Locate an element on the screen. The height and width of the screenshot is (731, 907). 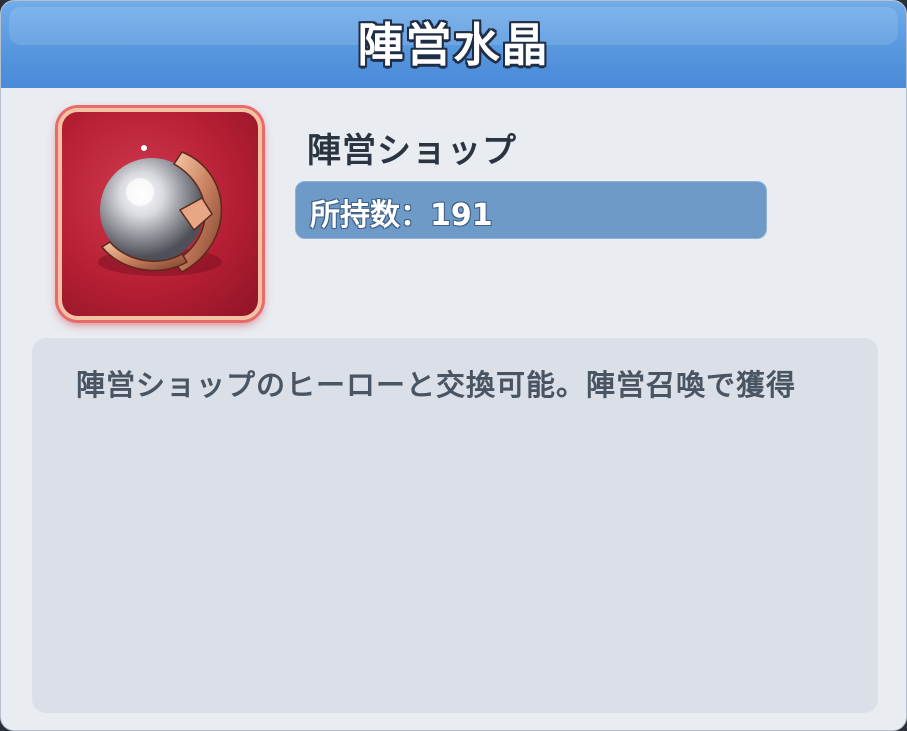
owned-count: 所持数：191 is located at coordinates (401, 212).